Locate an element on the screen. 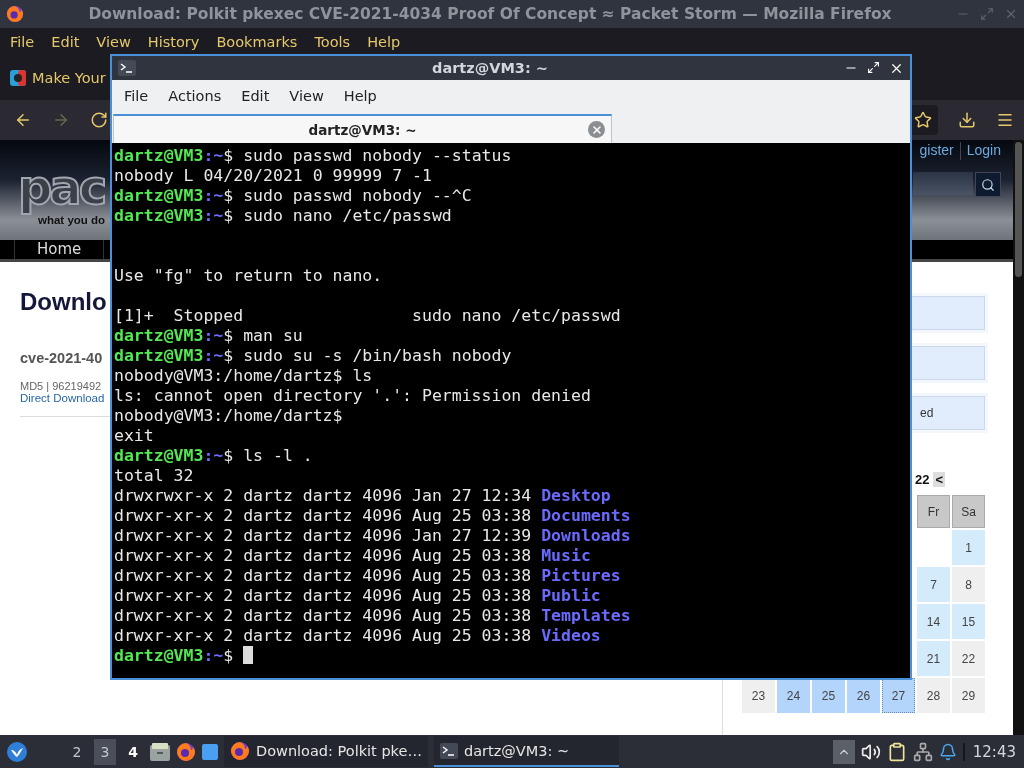 The image size is (1024, 768). forward-icon is located at coordinates (61, 120).